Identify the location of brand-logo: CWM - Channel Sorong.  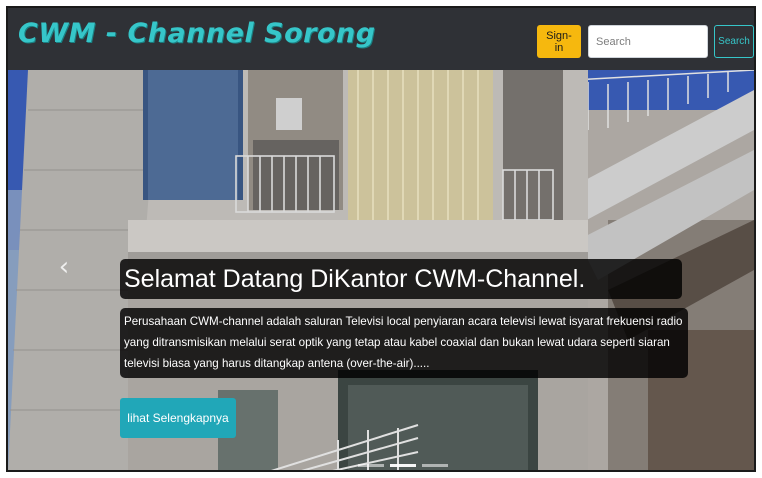
(197, 33).